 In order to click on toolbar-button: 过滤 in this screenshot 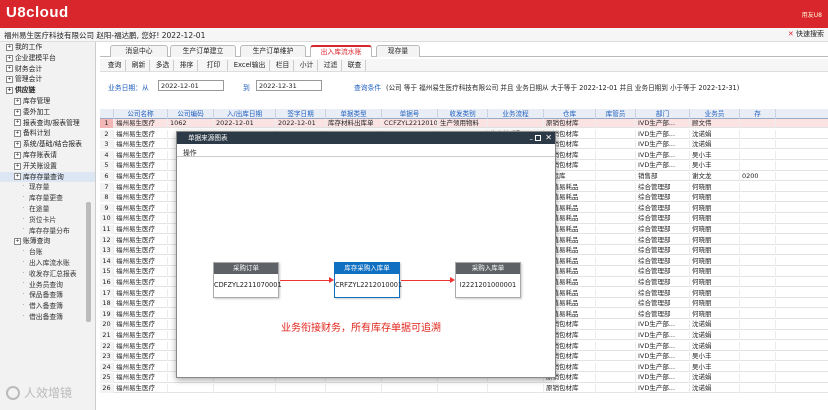, I will do `click(331, 65)`.